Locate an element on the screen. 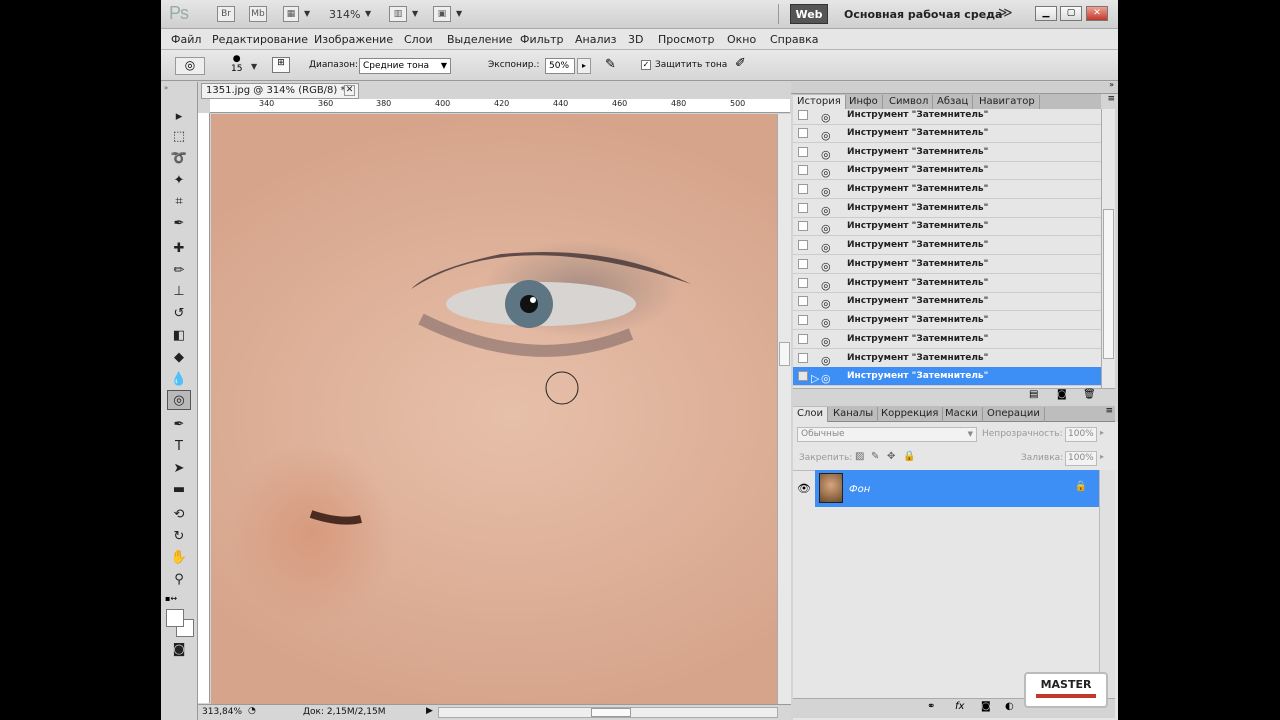 This screenshot has width=1280, height=720. 3d-rotate-tool-icon: ⟲ is located at coordinates (179, 515).